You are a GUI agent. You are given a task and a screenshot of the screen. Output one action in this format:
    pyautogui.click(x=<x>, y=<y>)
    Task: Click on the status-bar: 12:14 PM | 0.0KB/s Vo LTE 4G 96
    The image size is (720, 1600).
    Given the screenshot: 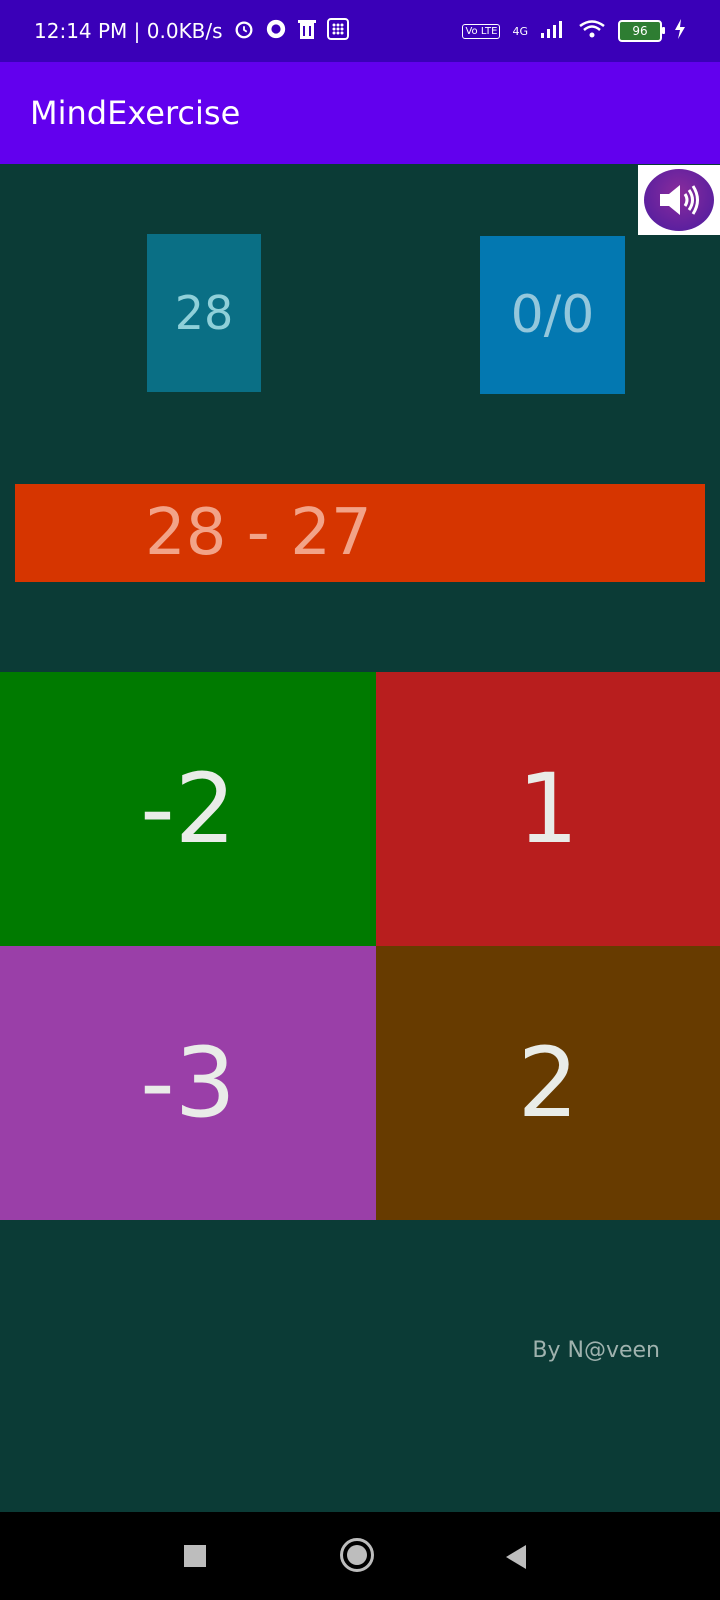 What is the action you would take?
    pyautogui.click(x=360, y=31)
    